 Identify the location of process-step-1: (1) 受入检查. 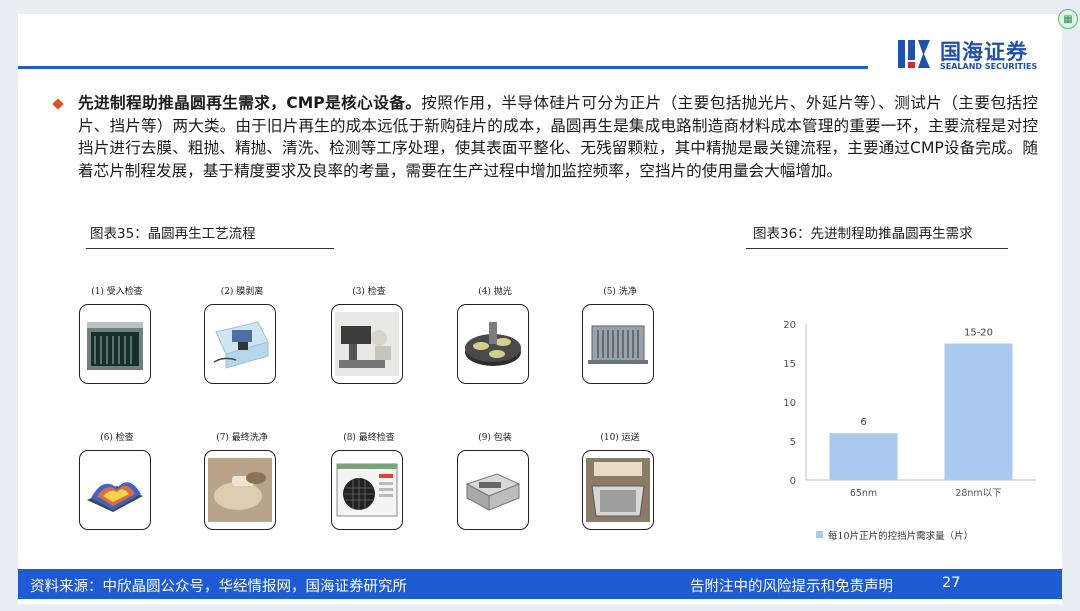
(117, 334).